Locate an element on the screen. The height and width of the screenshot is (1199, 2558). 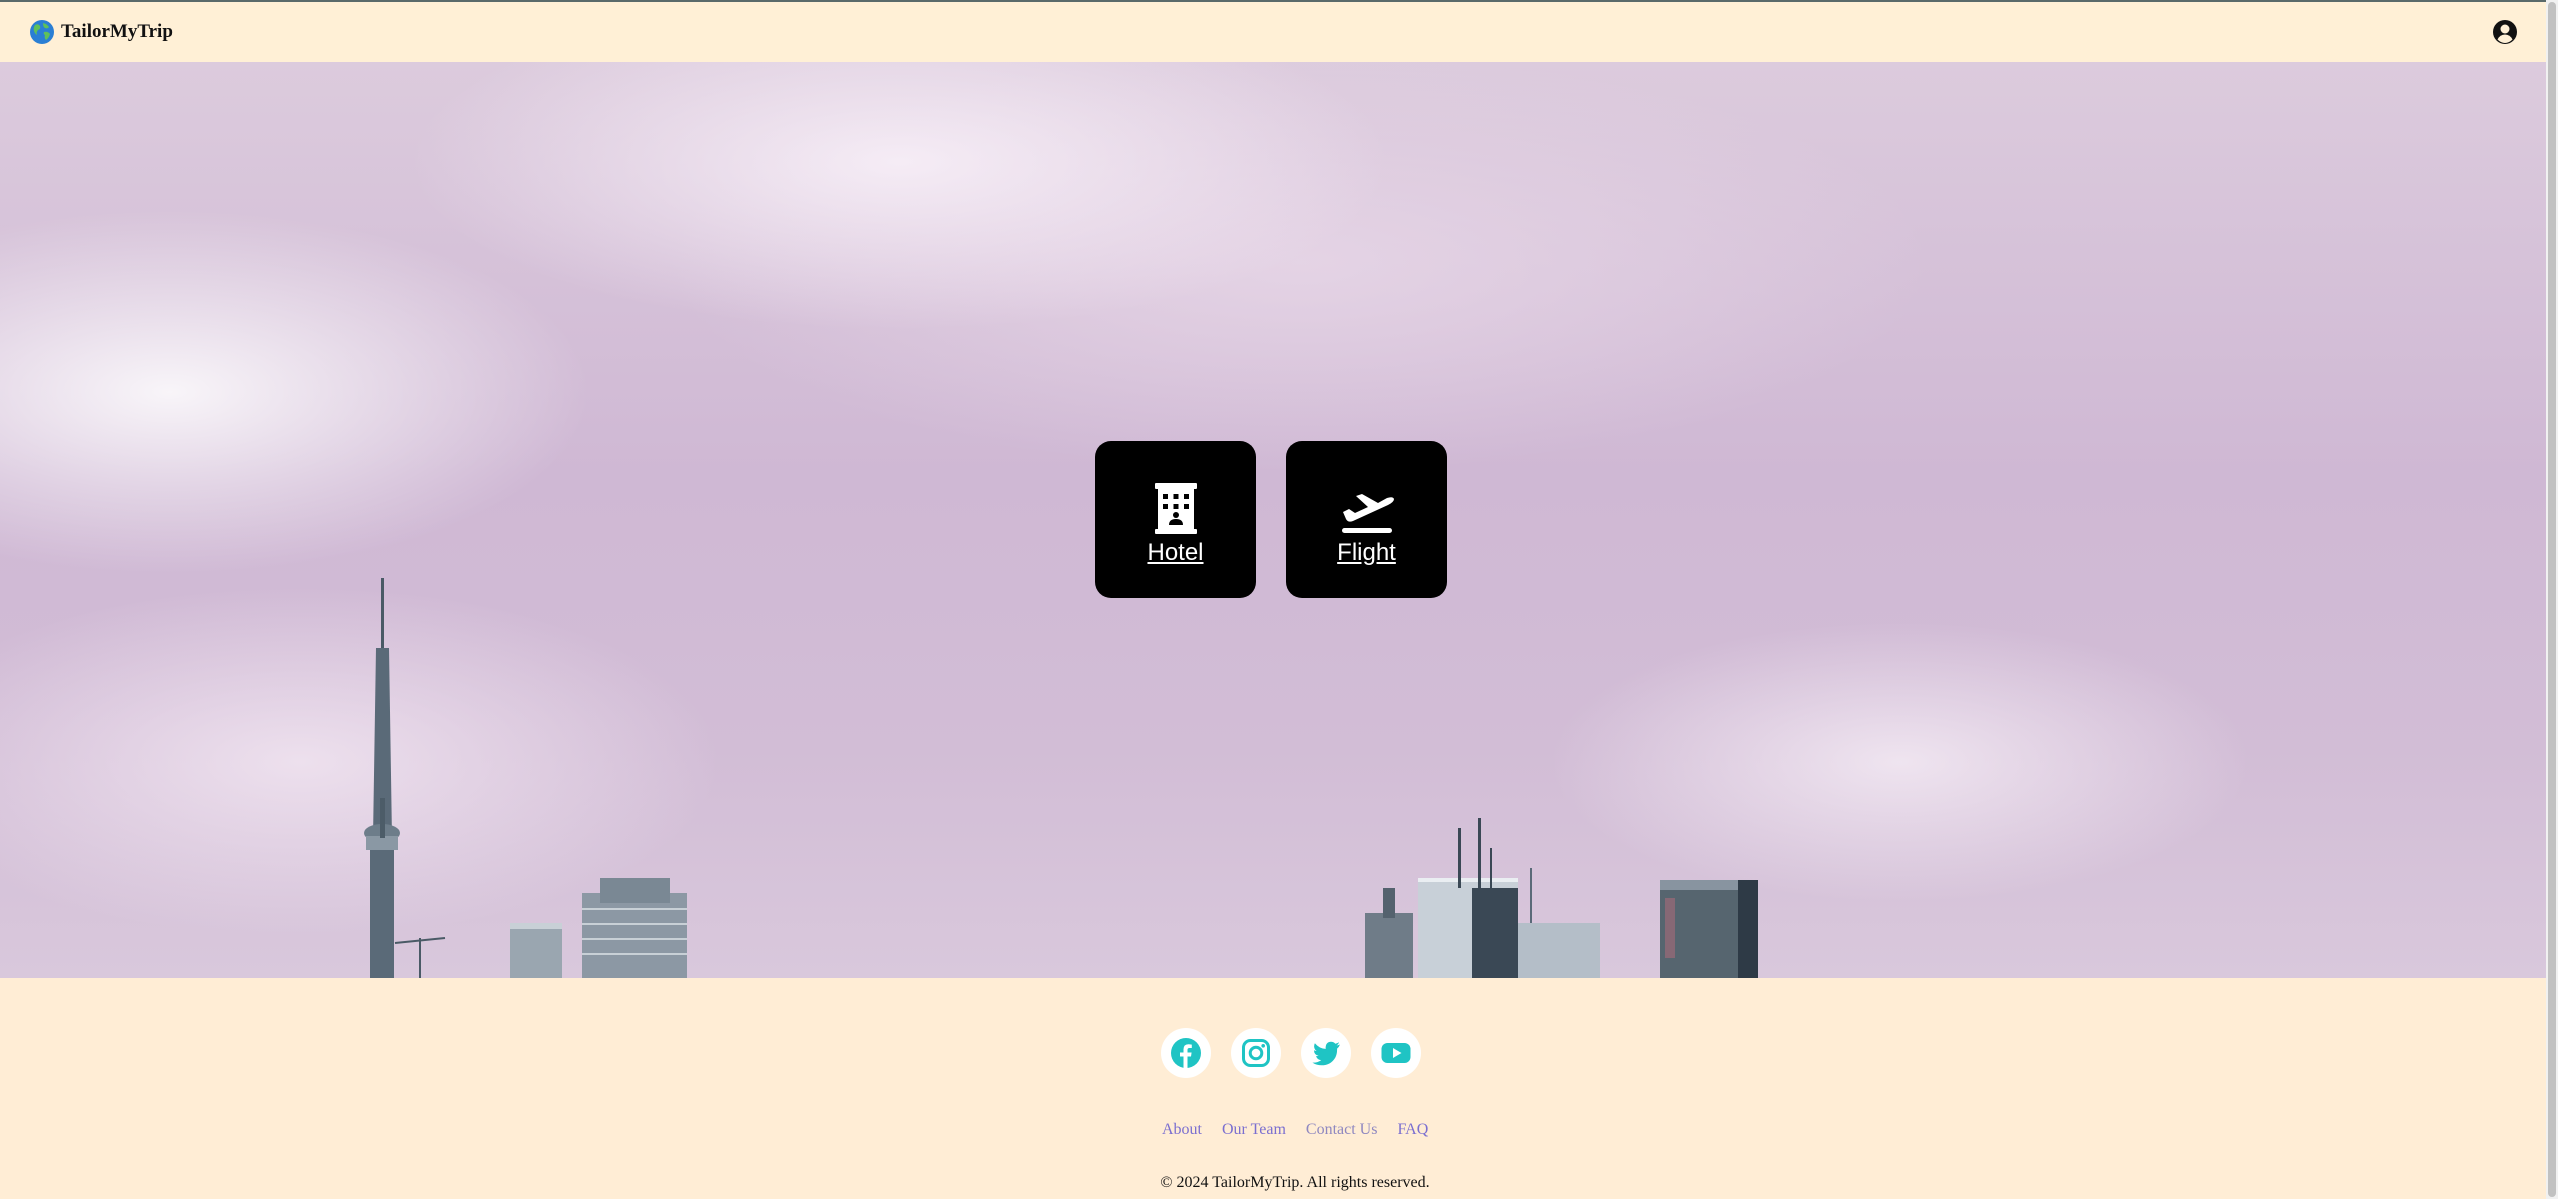
brand: TailorMyTrip is located at coordinates (101, 32).